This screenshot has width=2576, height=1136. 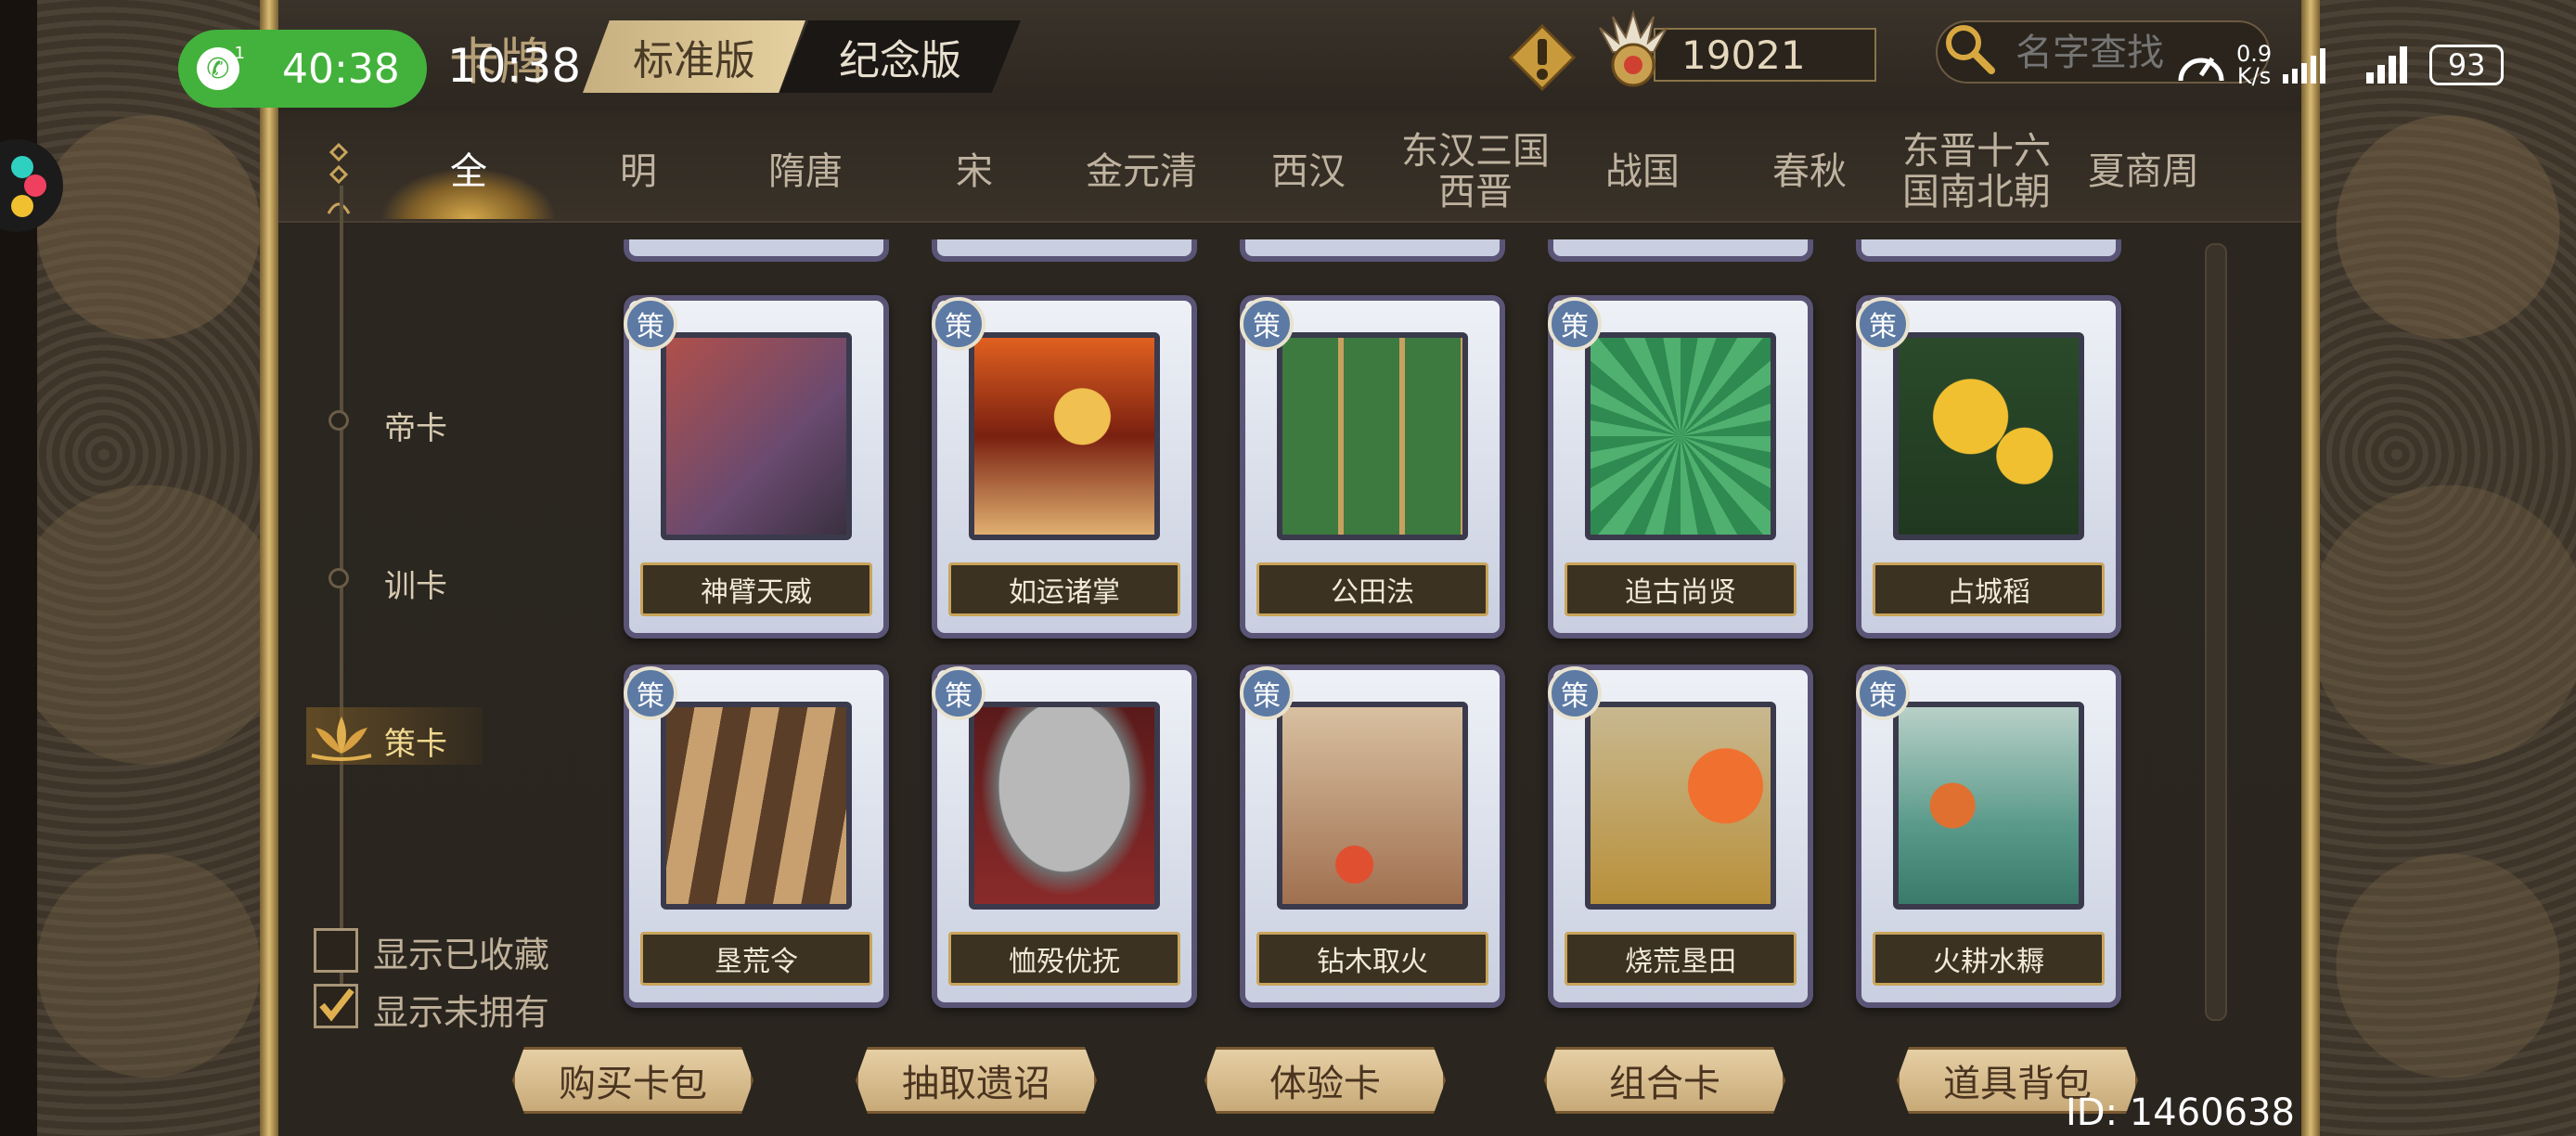 I want to click on card-crossbow-soldier: 策神臂天威, so click(x=757, y=467).